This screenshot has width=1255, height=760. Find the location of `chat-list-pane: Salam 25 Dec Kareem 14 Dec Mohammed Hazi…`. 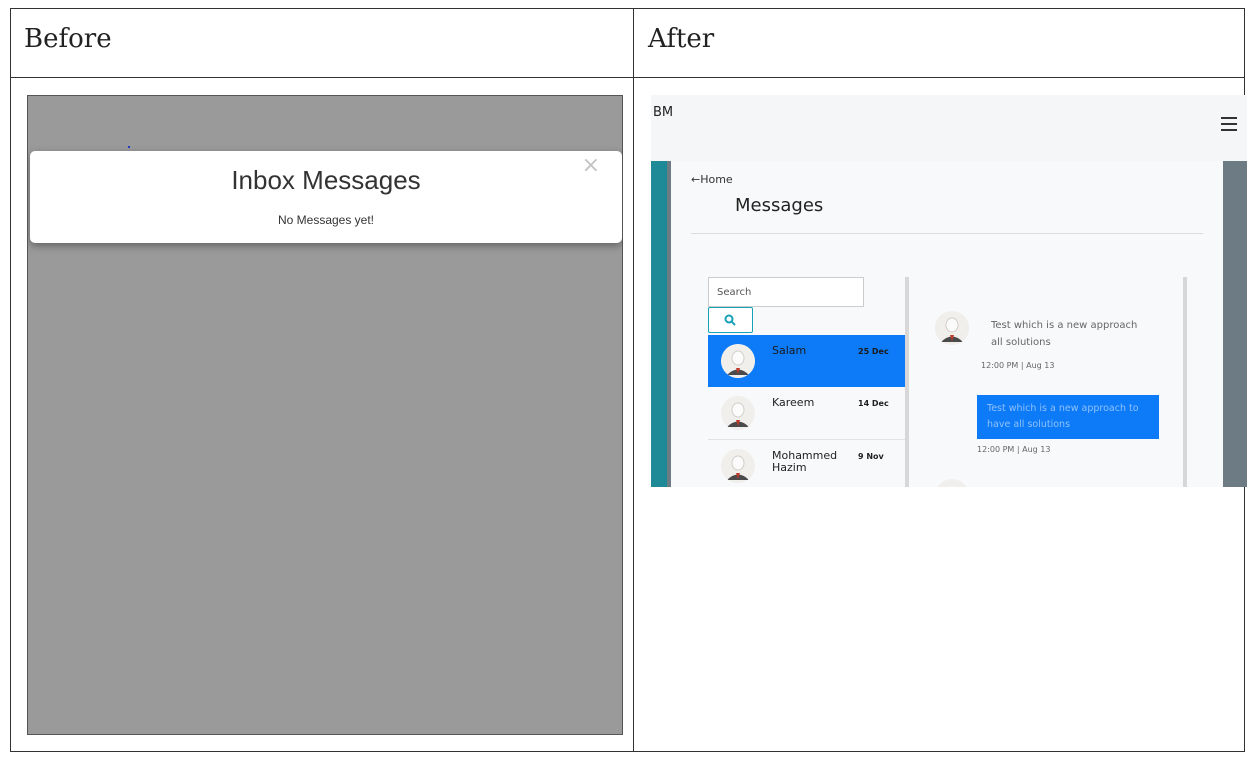

chat-list-pane: Salam 25 Dec Kareem 14 Dec Mohammed Hazi… is located at coordinates (806, 382).